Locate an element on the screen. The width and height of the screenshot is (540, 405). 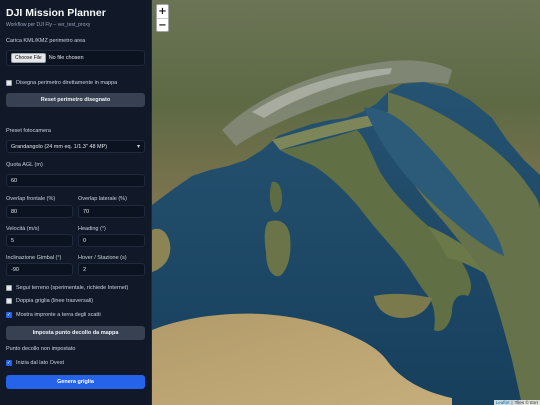
map-attribution: Leaflet | Tiles © Esri is located at coordinates (516, 402).